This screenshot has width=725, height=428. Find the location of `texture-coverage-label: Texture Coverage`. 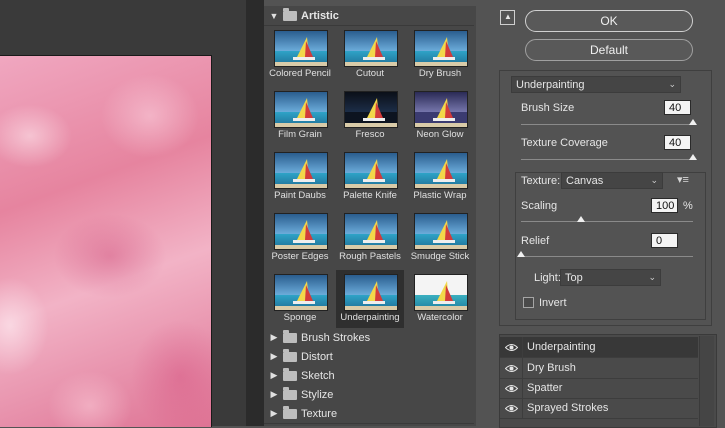

texture-coverage-label: Texture Coverage is located at coordinates (564, 143).